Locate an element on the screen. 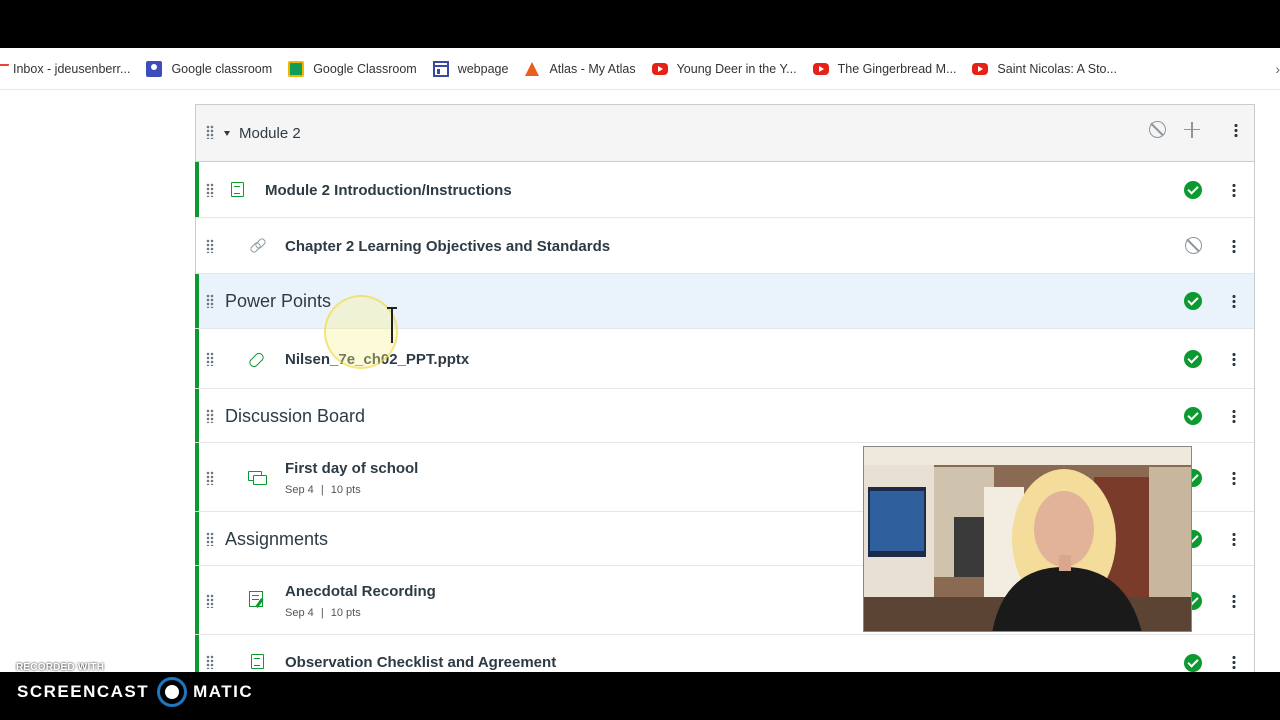 The height and width of the screenshot is (720, 1280). text-cursor-icon is located at coordinates (392, 325).